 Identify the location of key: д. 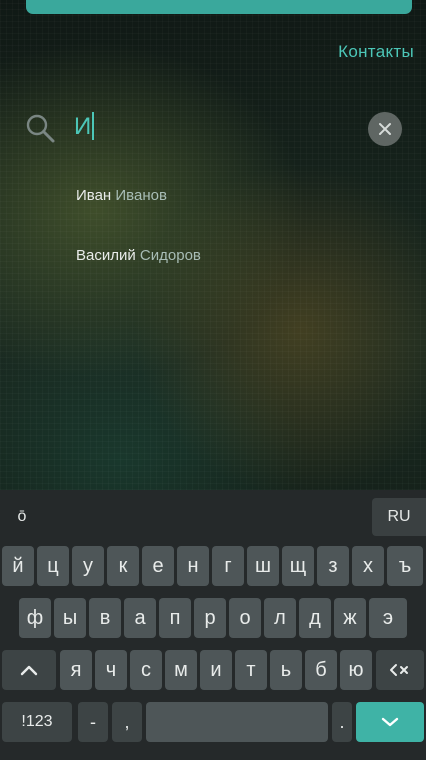
(315, 618).